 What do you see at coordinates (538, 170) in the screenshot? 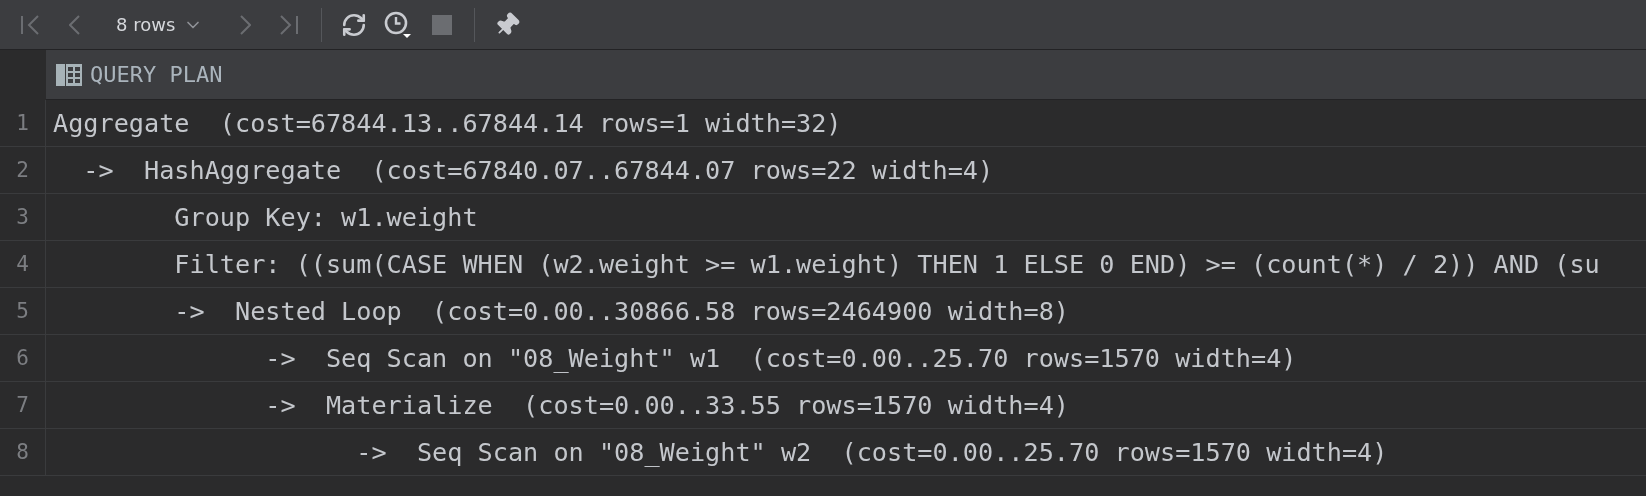
I see `table-cell-text: -> HashAggregate (cost=67840.07..67844.07 rows=22 width=4)` at bounding box center [538, 170].